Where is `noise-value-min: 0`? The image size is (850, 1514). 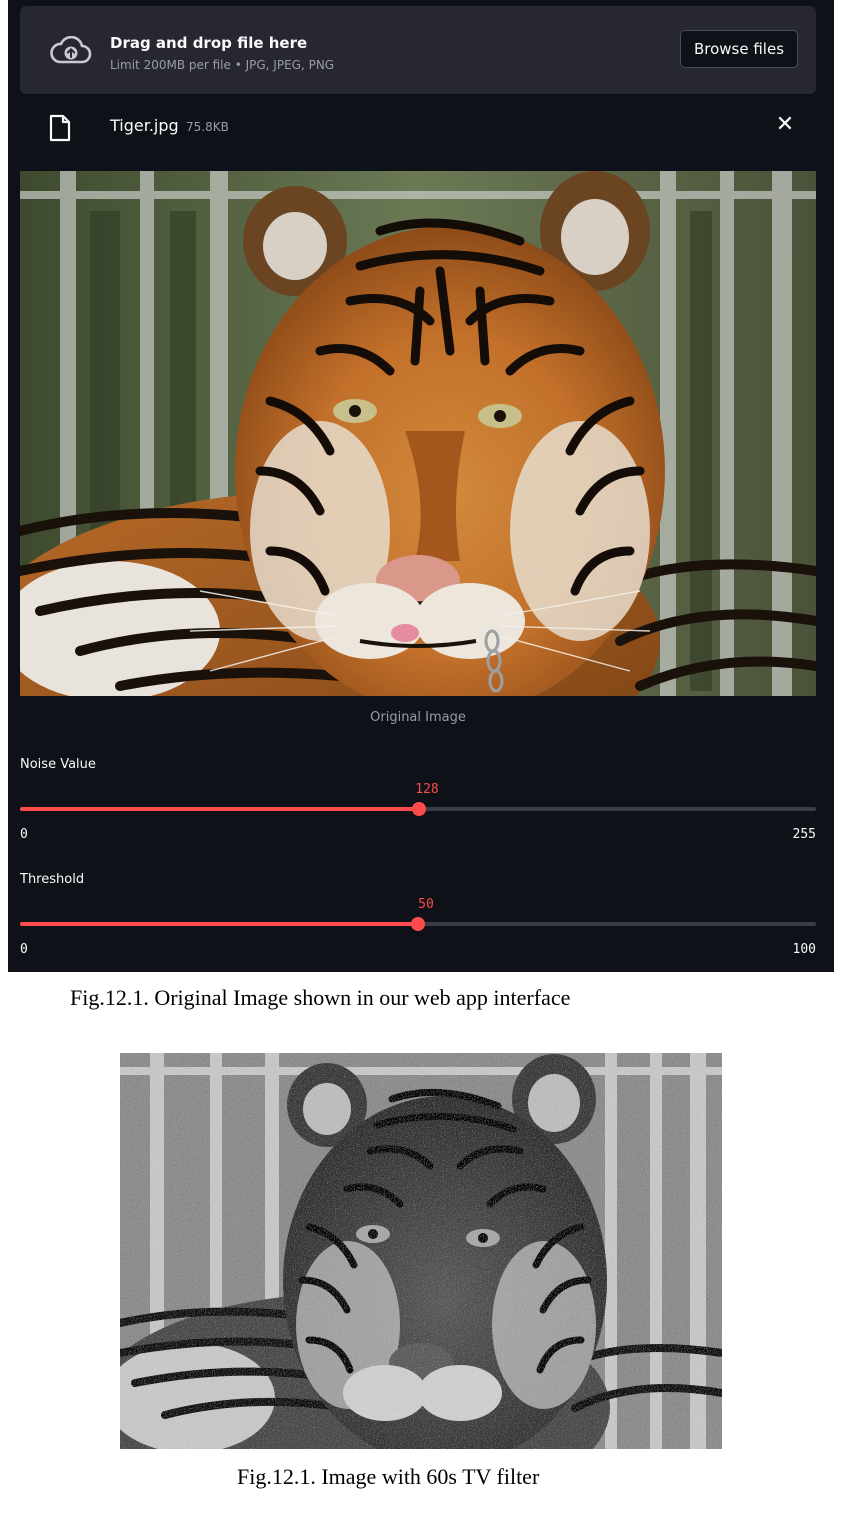
noise-value-min: 0 is located at coordinates (24, 834).